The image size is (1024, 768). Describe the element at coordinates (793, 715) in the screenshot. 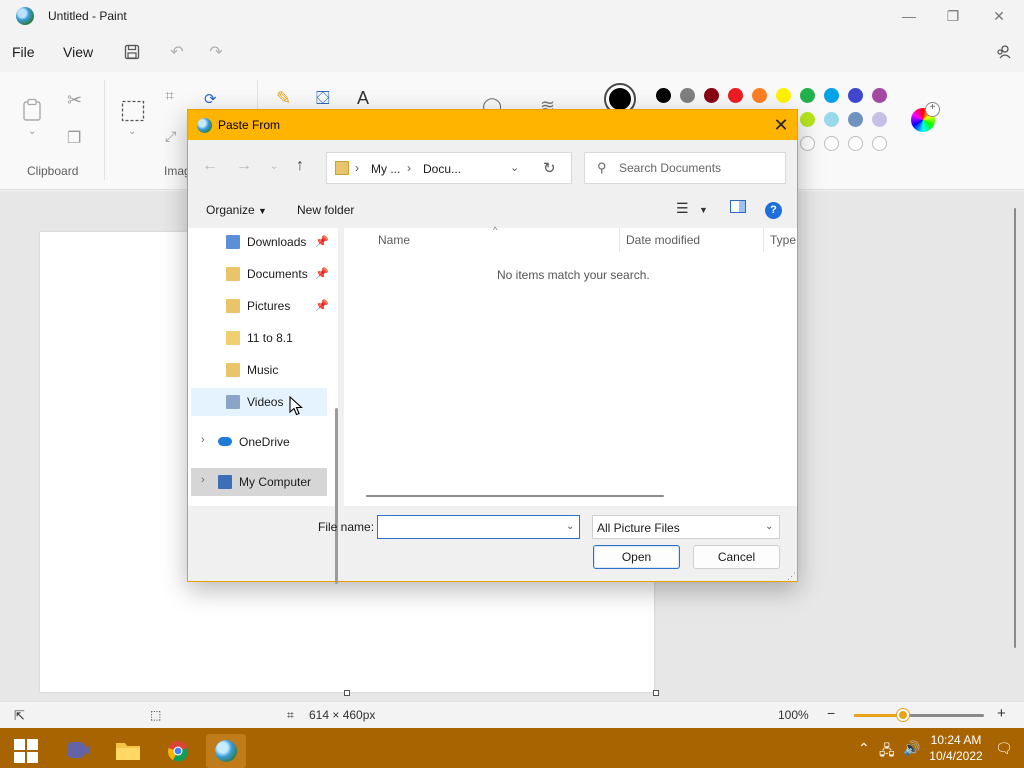

I see `zoom-level: 100%` at that location.